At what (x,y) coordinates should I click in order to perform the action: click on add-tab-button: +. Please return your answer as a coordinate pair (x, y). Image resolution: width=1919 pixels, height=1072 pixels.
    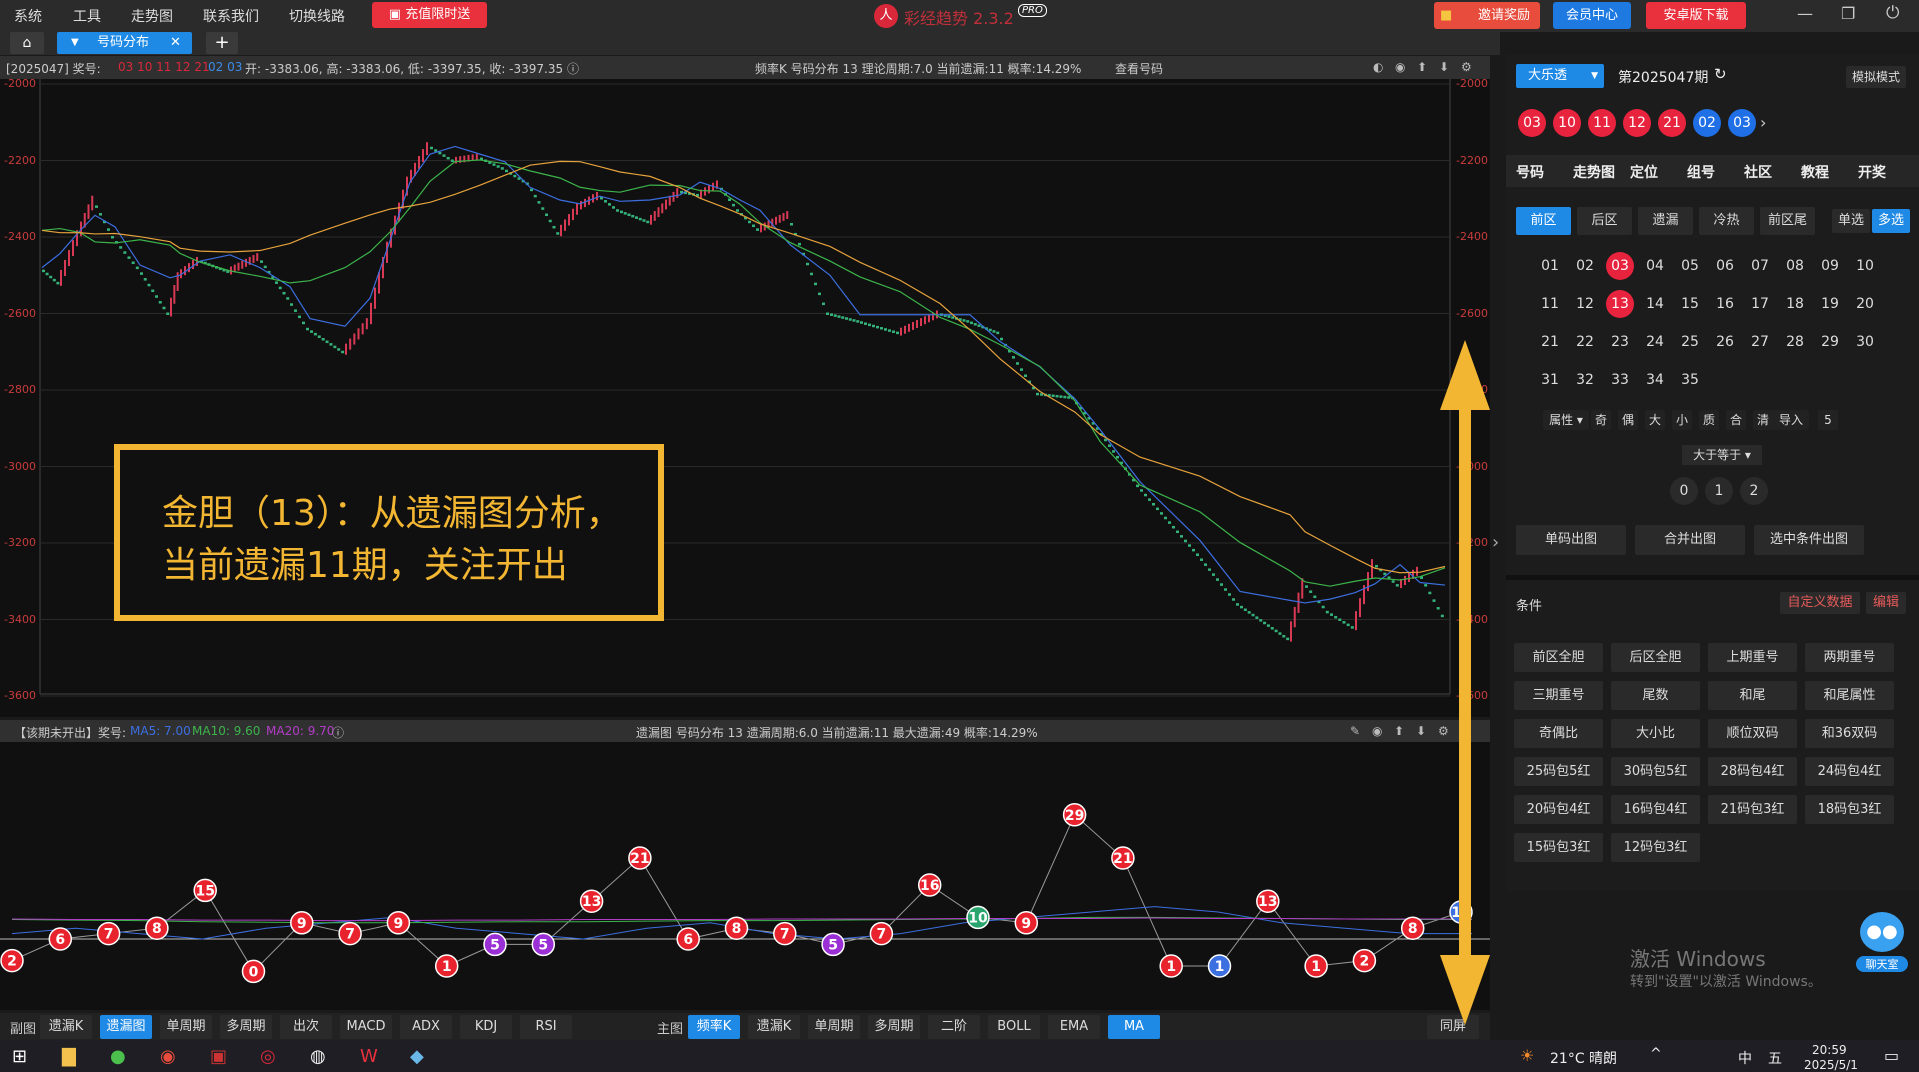
    Looking at the image, I should click on (222, 43).